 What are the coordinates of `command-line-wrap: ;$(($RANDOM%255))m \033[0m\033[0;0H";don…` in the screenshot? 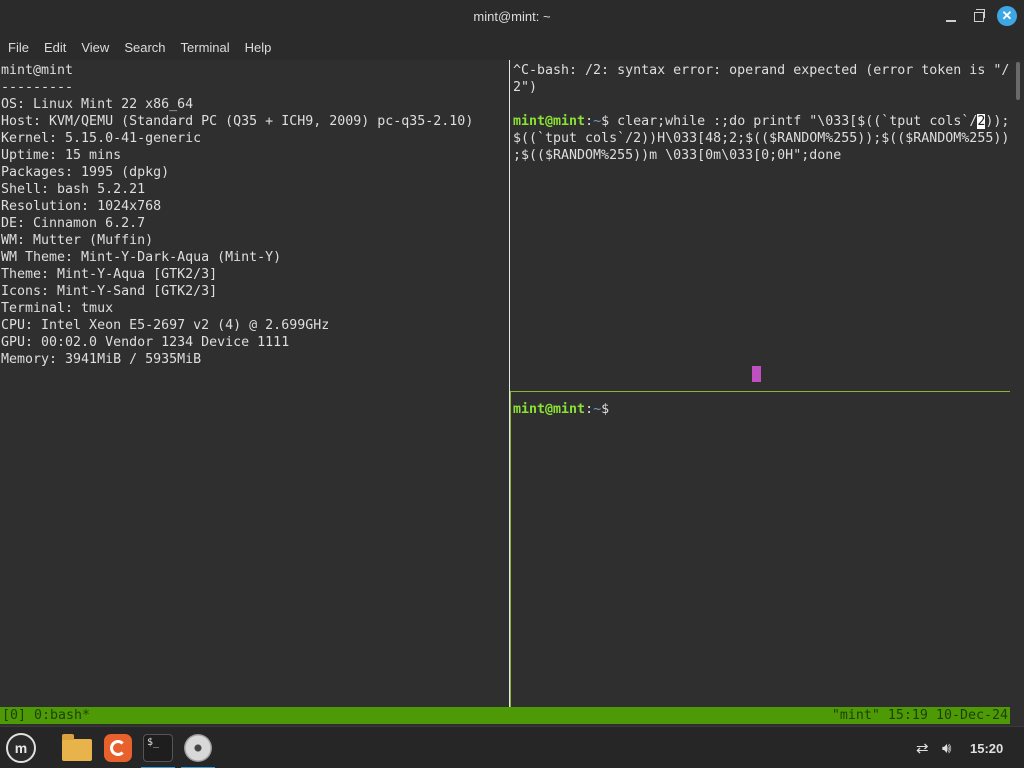 It's located at (677, 155).